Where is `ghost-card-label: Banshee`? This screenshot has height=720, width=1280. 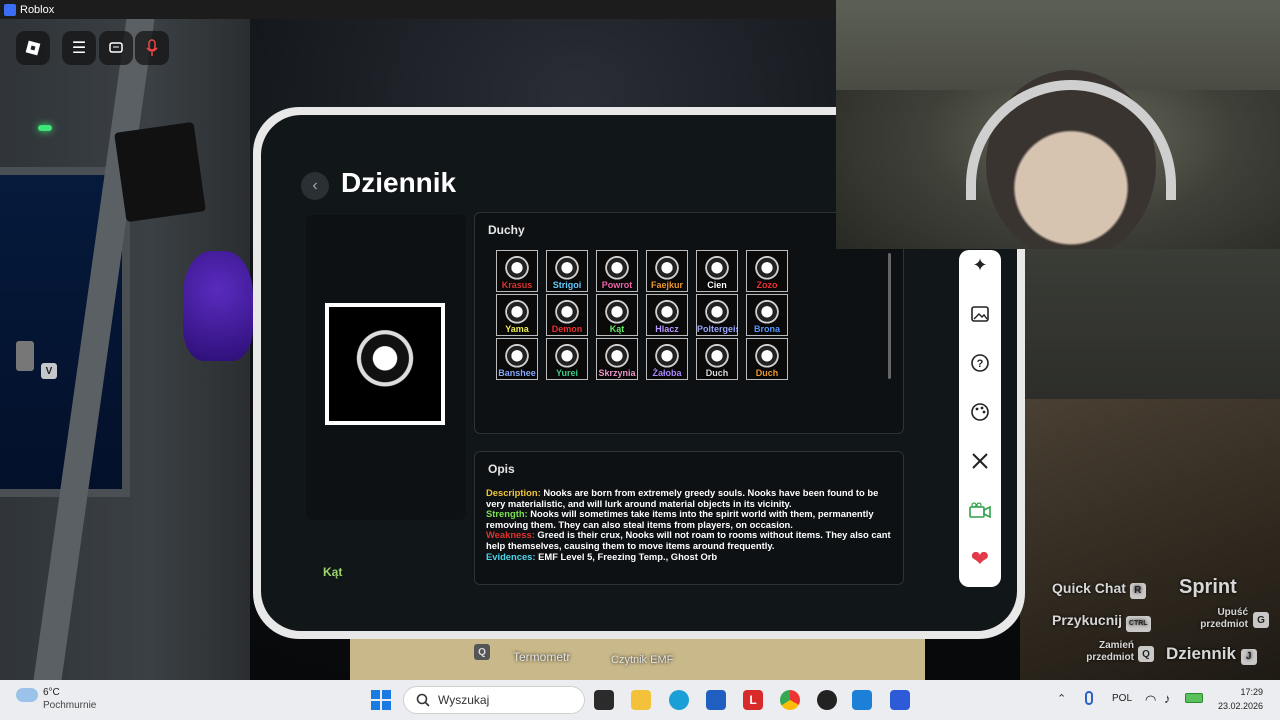
ghost-card-label: Banshee is located at coordinates (517, 373).